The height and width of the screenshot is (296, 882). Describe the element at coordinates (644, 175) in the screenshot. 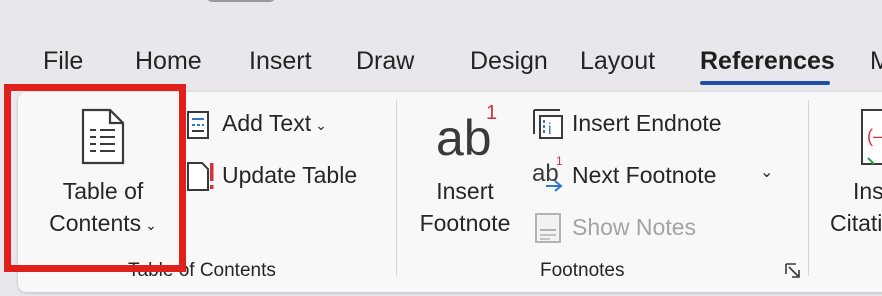

I see `next-footnote-label: Next Footnote` at that location.